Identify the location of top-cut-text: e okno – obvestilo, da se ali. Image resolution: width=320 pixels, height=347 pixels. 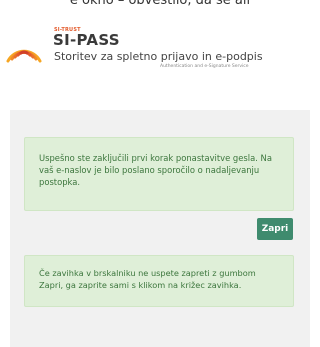
(160, 4).